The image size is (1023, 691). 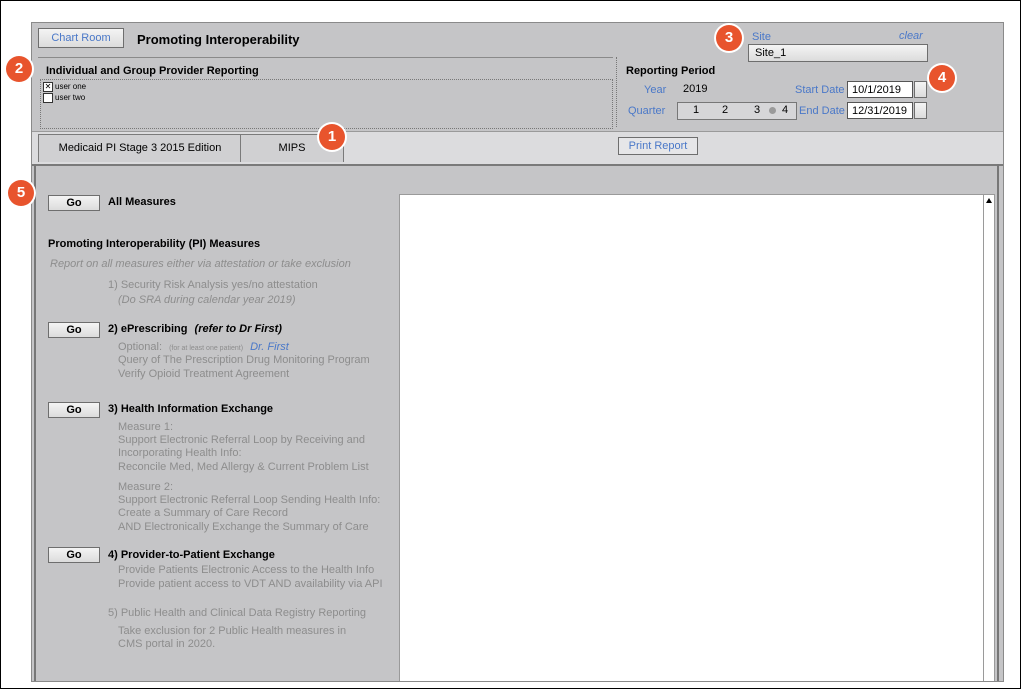 What do you see at coordinates (920, 89) in the screenshot?
I see `start-date-calendar-button` at bounding box center [920, 89].